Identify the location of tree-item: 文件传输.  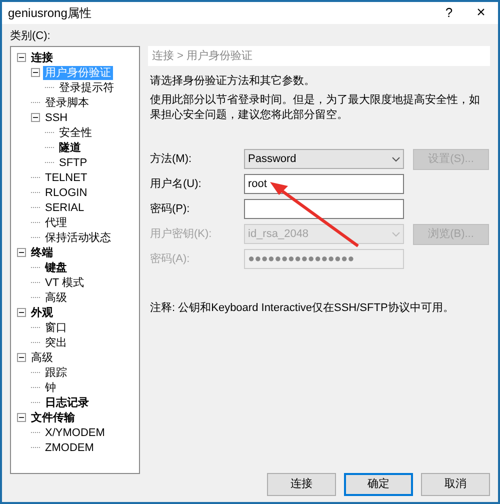
(53, 417).